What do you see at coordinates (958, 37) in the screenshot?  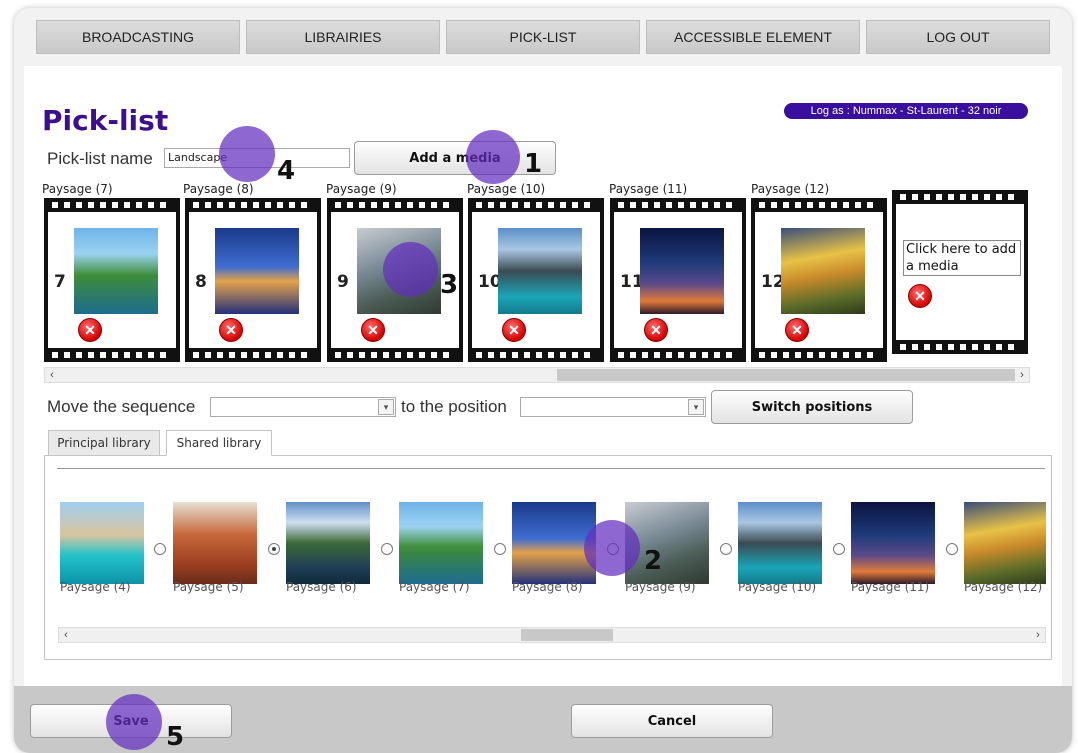 I see `nav-log-out: LOG OUT` at bounding box center [958, 37].